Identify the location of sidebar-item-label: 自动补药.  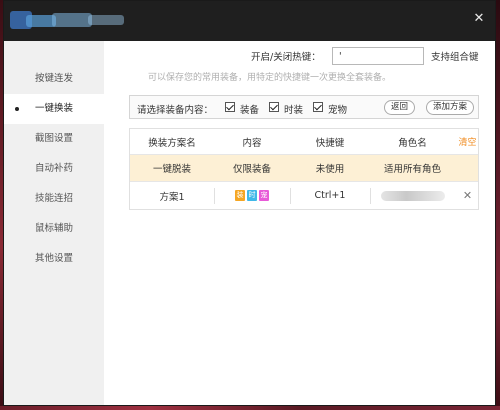
(54, 168).